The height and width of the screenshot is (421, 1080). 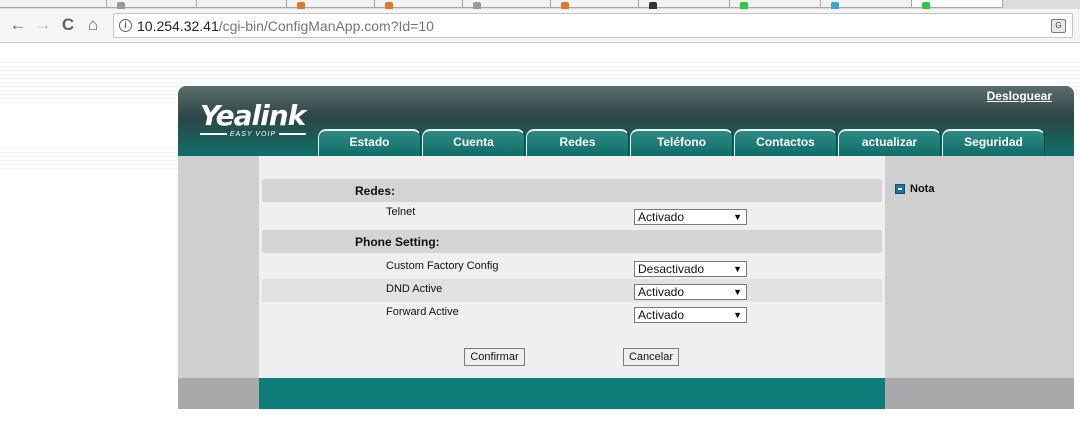 I want to click on tab-contactos: Contactos, so click(x=785, y=142).